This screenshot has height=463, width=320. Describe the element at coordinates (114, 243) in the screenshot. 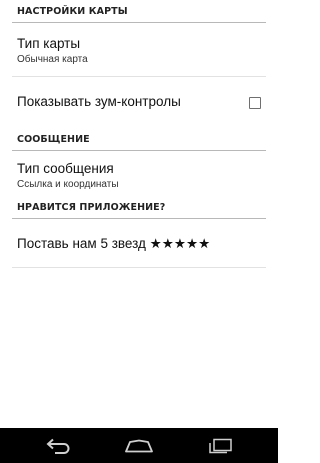

I see `pref-rate-app-title: Поставь нам 5 звезд ★★★★★` at that location.